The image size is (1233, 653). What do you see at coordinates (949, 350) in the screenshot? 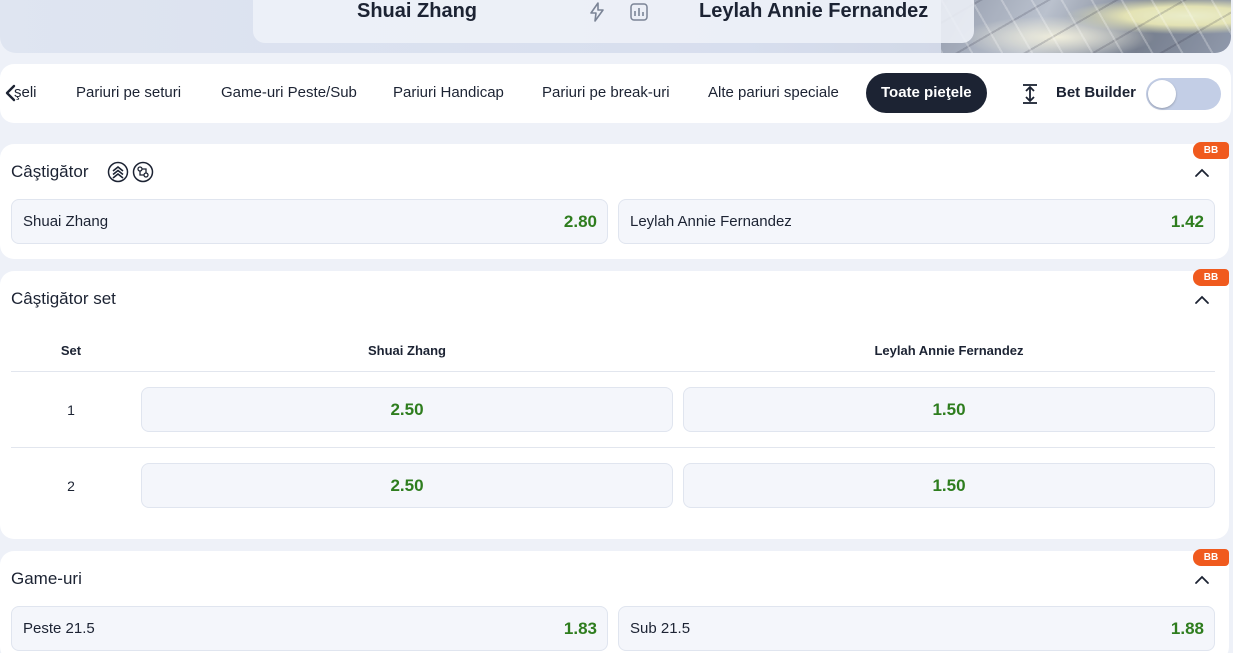
I see `column-header-player2: Leylah Annie Fernandez` at bounding box center [949, 350].